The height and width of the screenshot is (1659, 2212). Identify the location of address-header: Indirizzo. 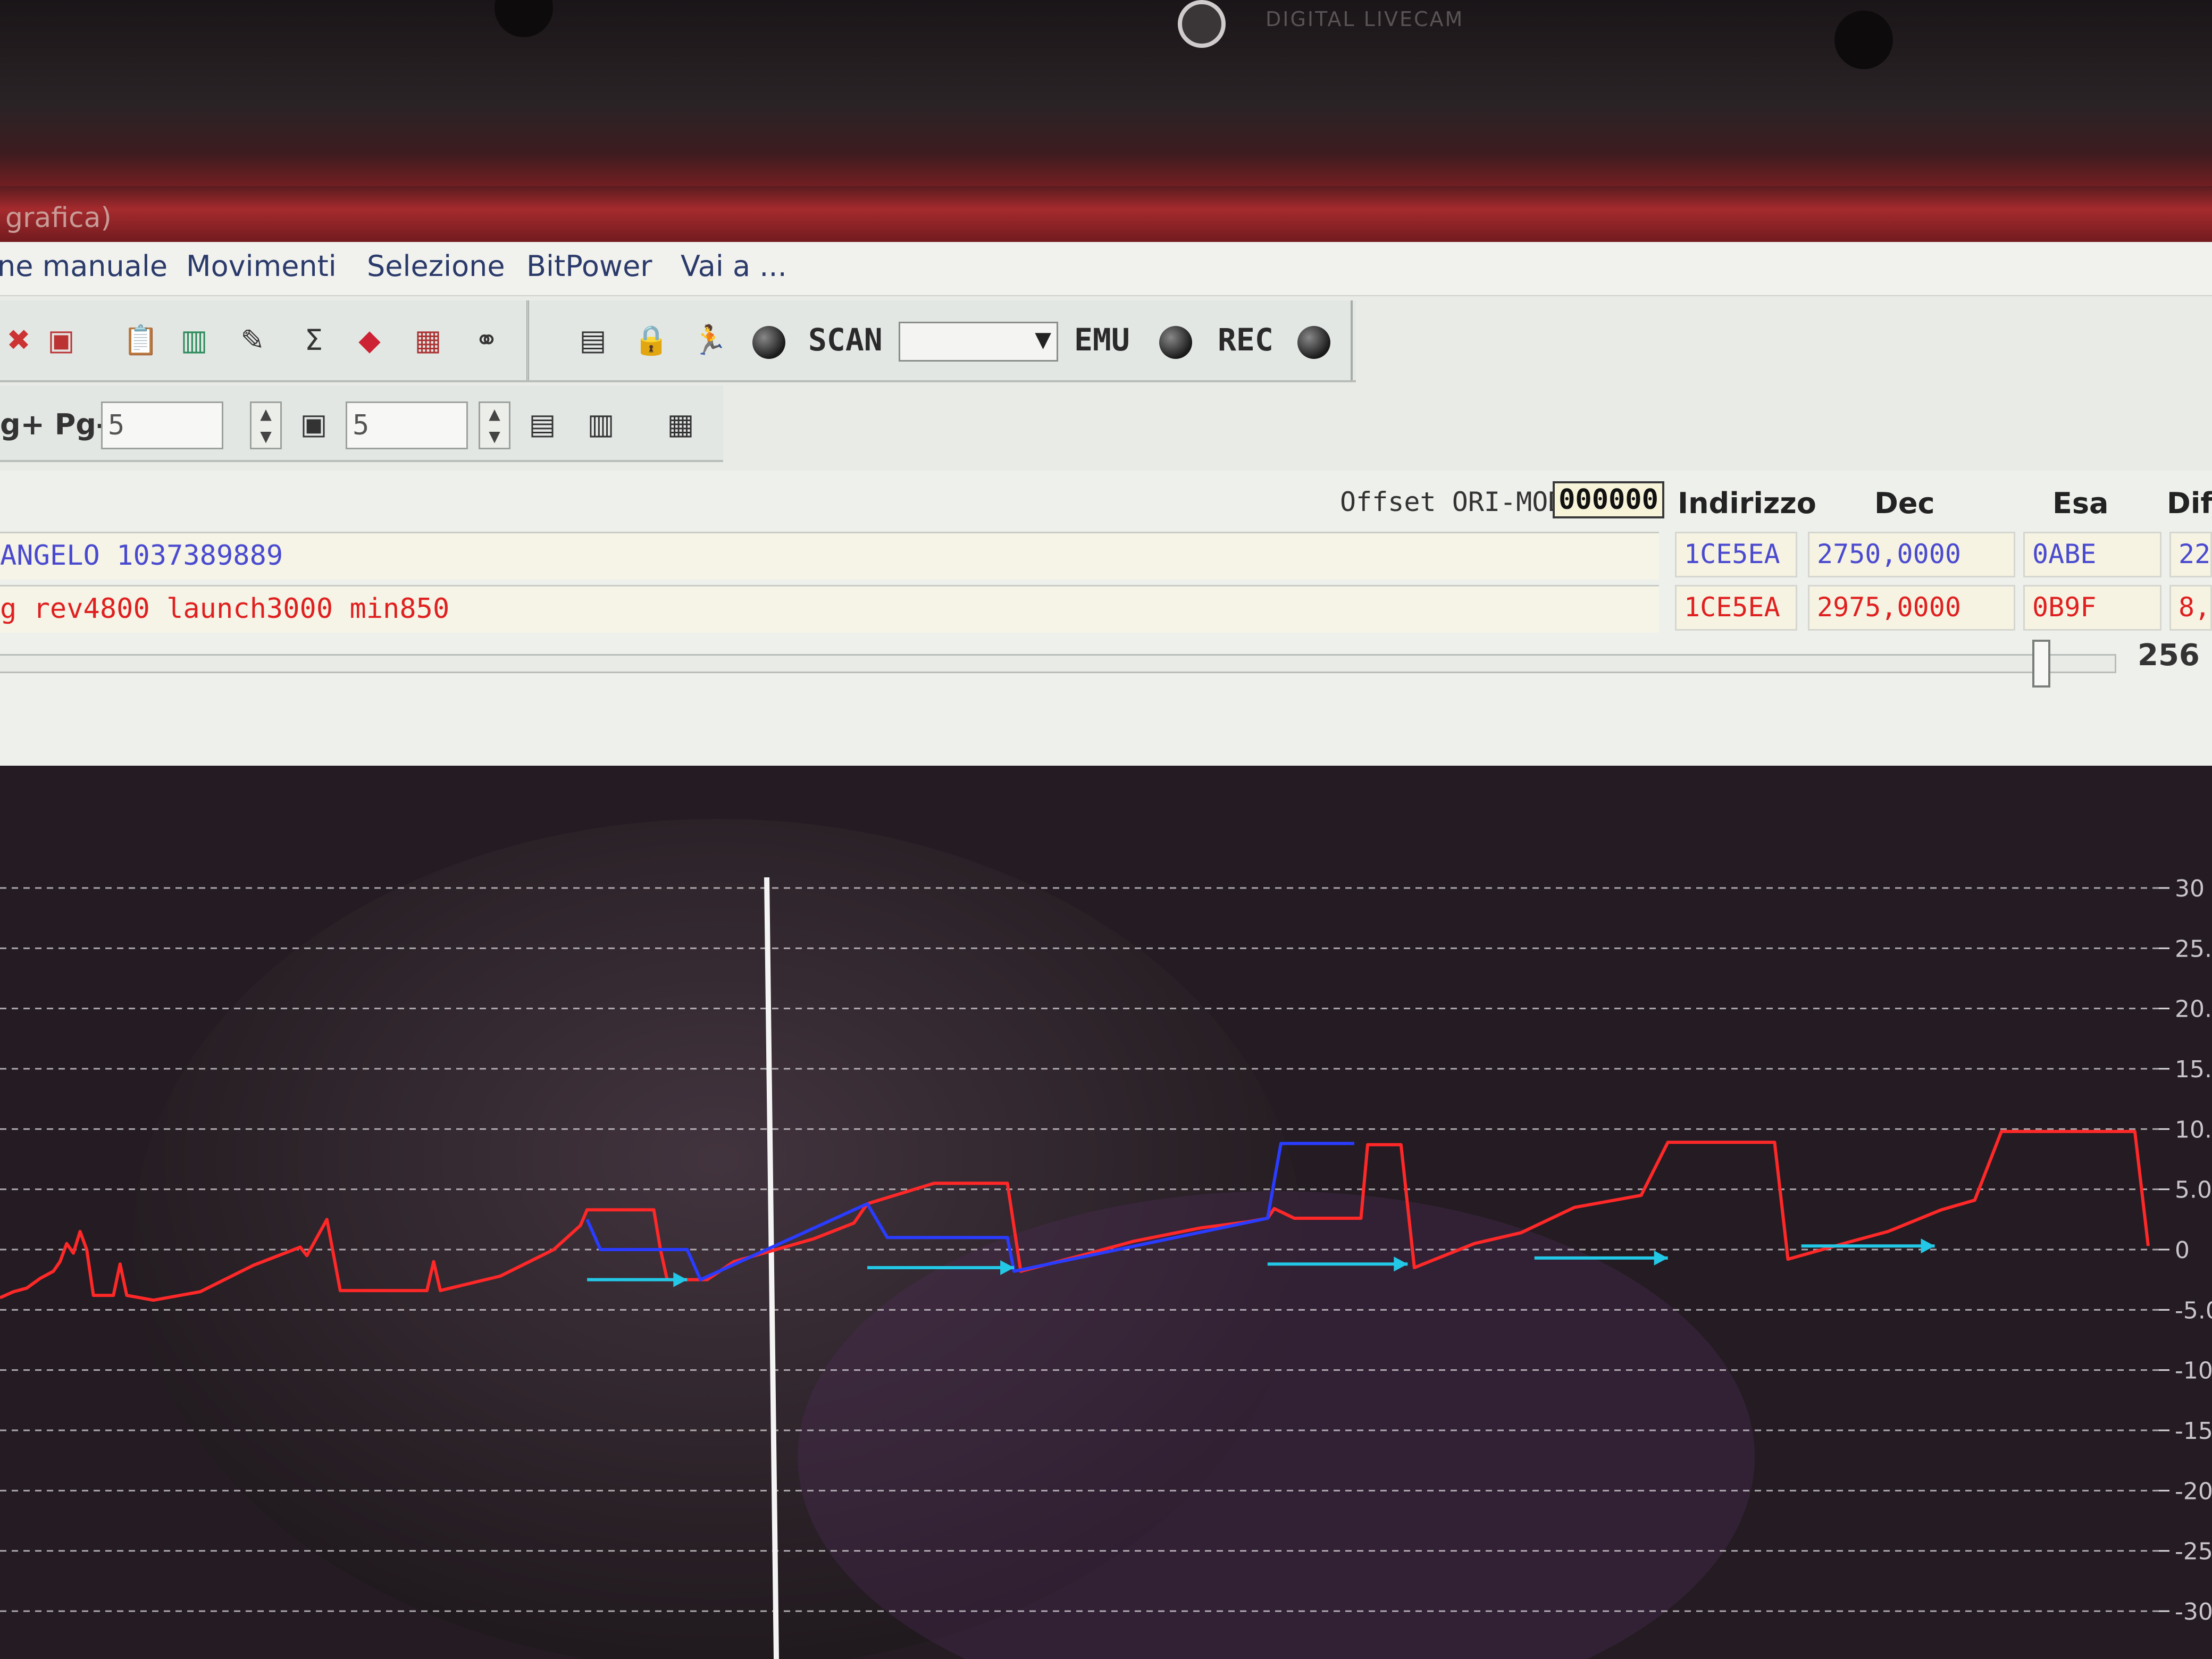
(1747, 503).